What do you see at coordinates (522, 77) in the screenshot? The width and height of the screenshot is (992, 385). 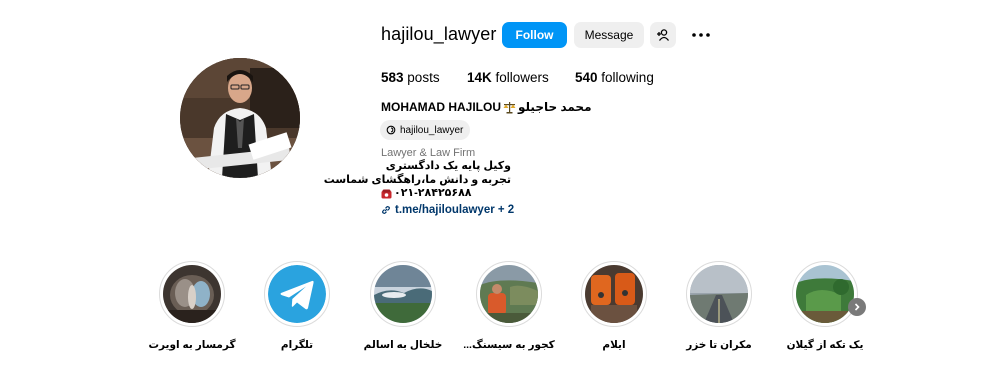 I see `followers-label: followers` at bounding box center [522, 77].